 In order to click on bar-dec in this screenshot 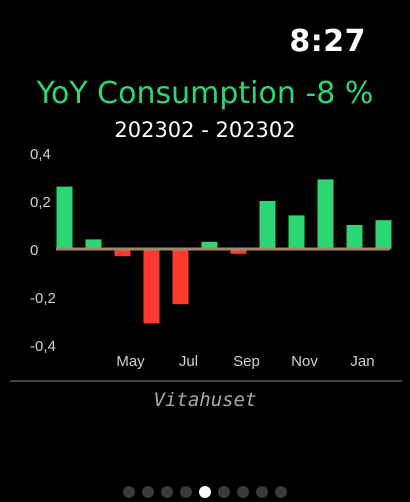, I will do `click(325, 214)`.